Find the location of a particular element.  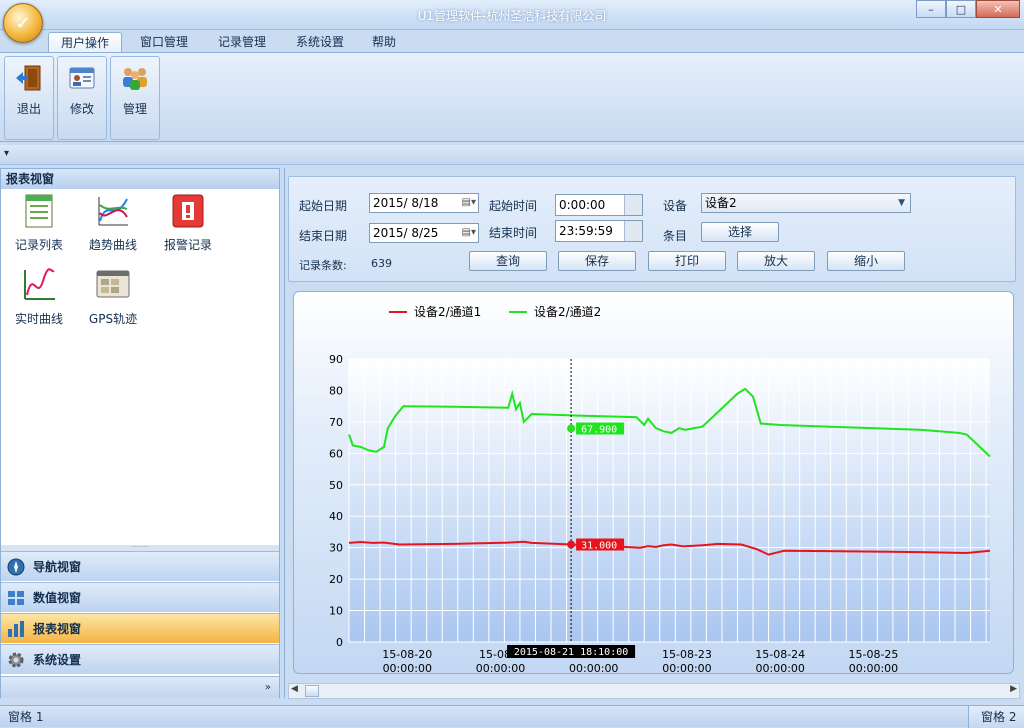

y-tick-label: 80 is located at coordinates (336, 390).